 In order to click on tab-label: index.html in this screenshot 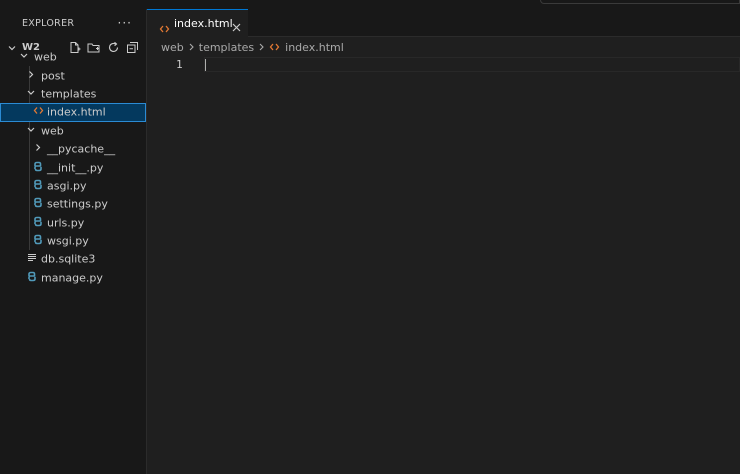, I will do `click(203, 23)`.